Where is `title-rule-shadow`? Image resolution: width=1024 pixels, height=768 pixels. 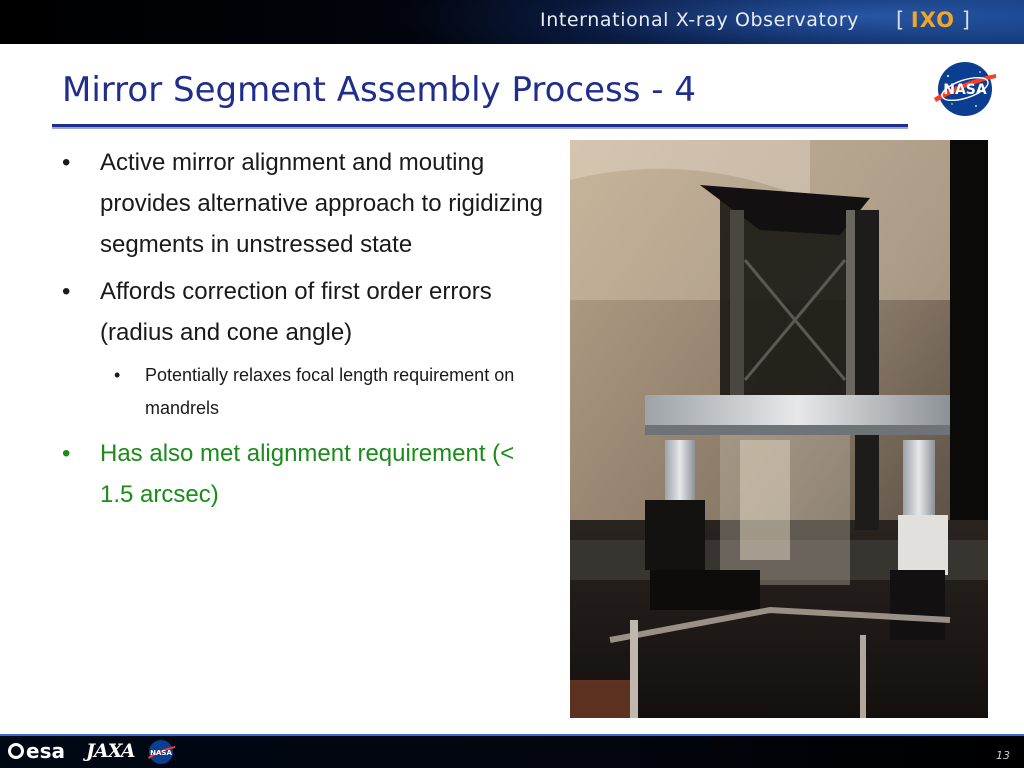
title-rule-shadow is located at coordinates (480, 128).